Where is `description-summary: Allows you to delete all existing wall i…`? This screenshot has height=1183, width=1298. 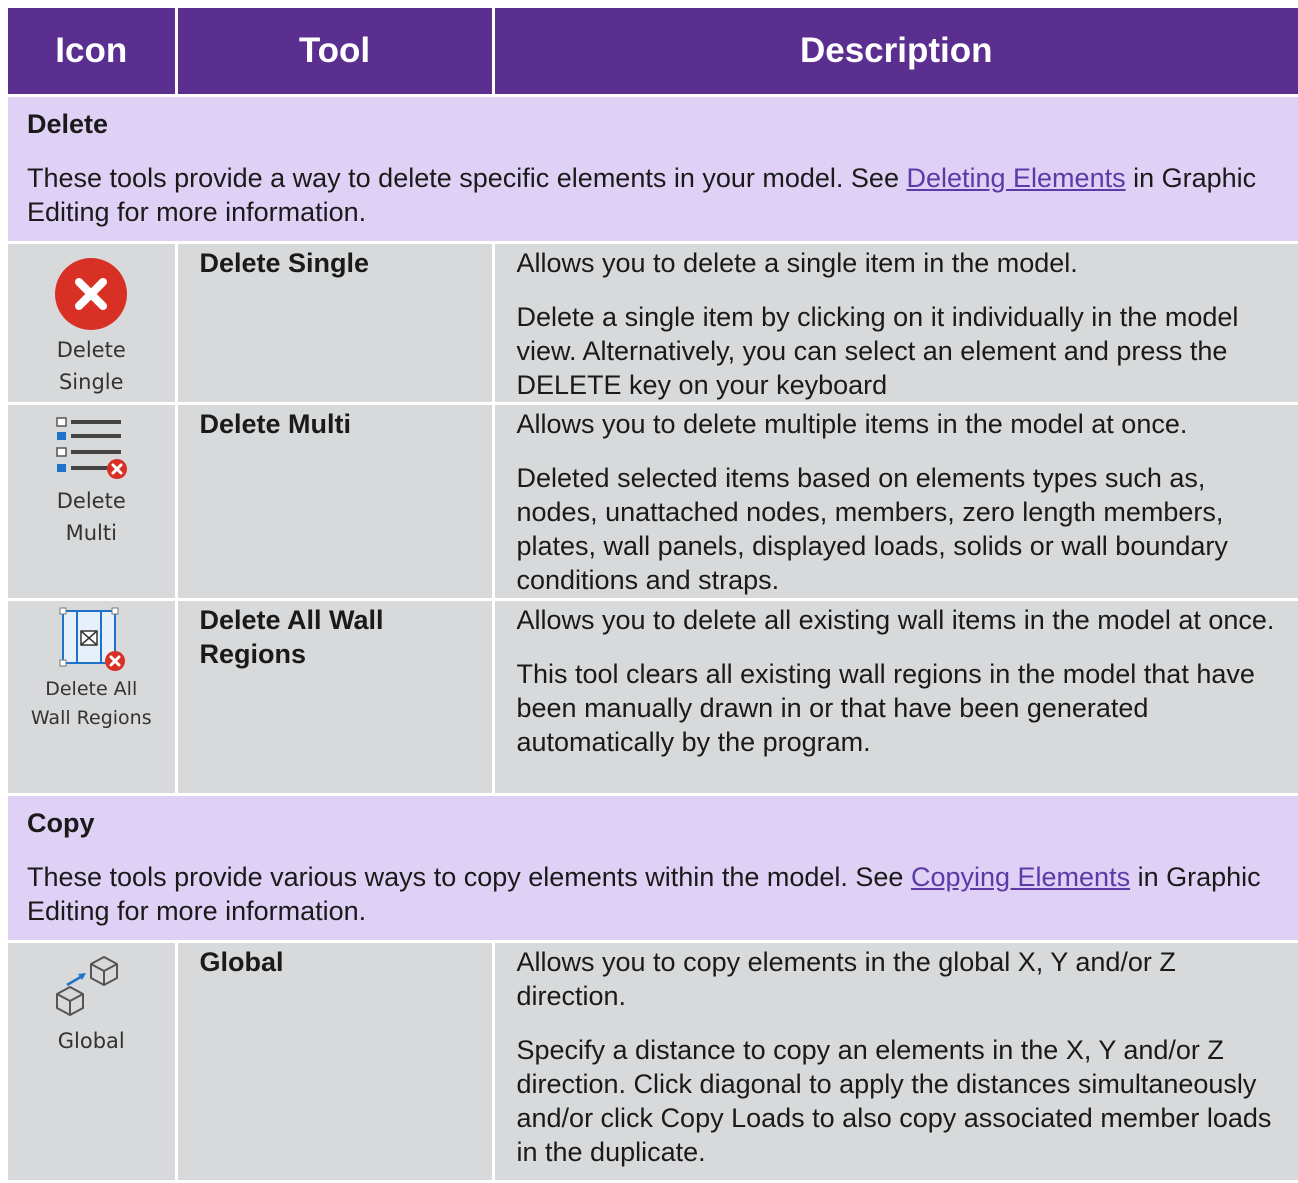
description-summary: Allows you to delete all existing wall i… is located at coordinates (895, 620).